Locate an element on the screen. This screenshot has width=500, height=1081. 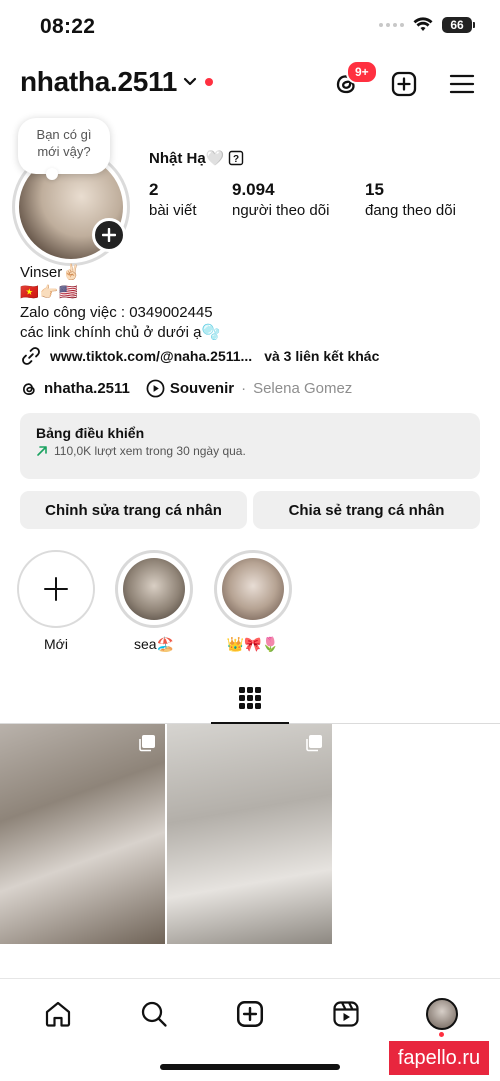
pronoun-question-icon: ? is located at coordinates (236, 158).